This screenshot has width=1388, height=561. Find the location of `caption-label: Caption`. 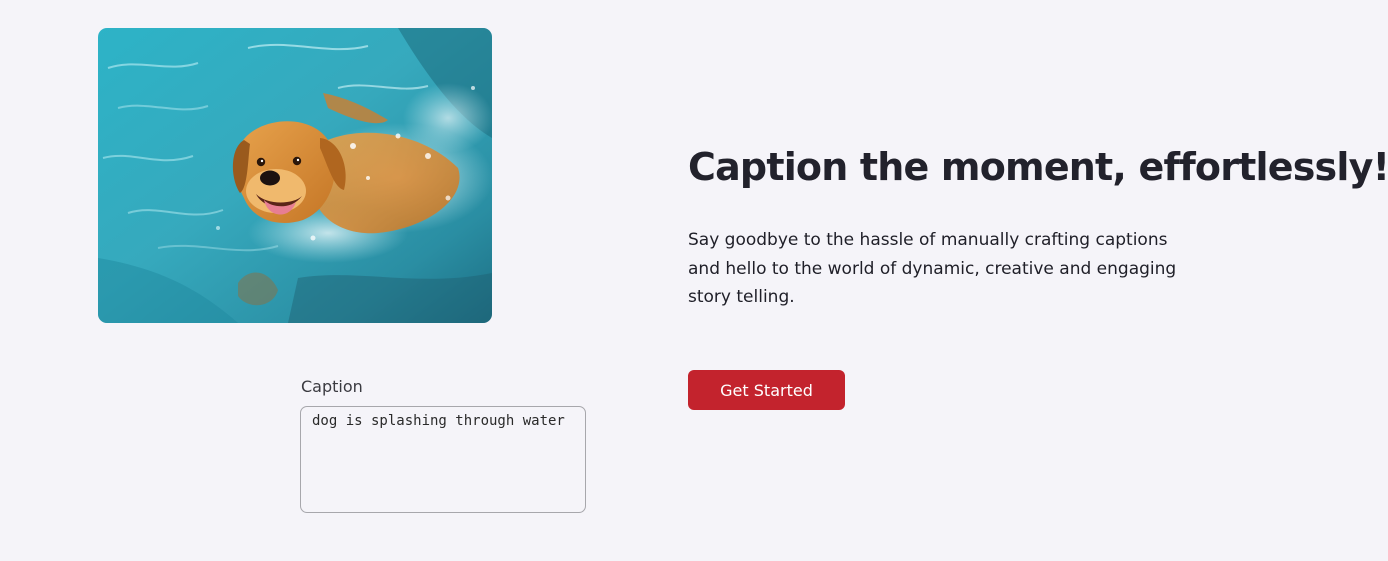

caption-label: Caption is located at coordinates (332, 386).